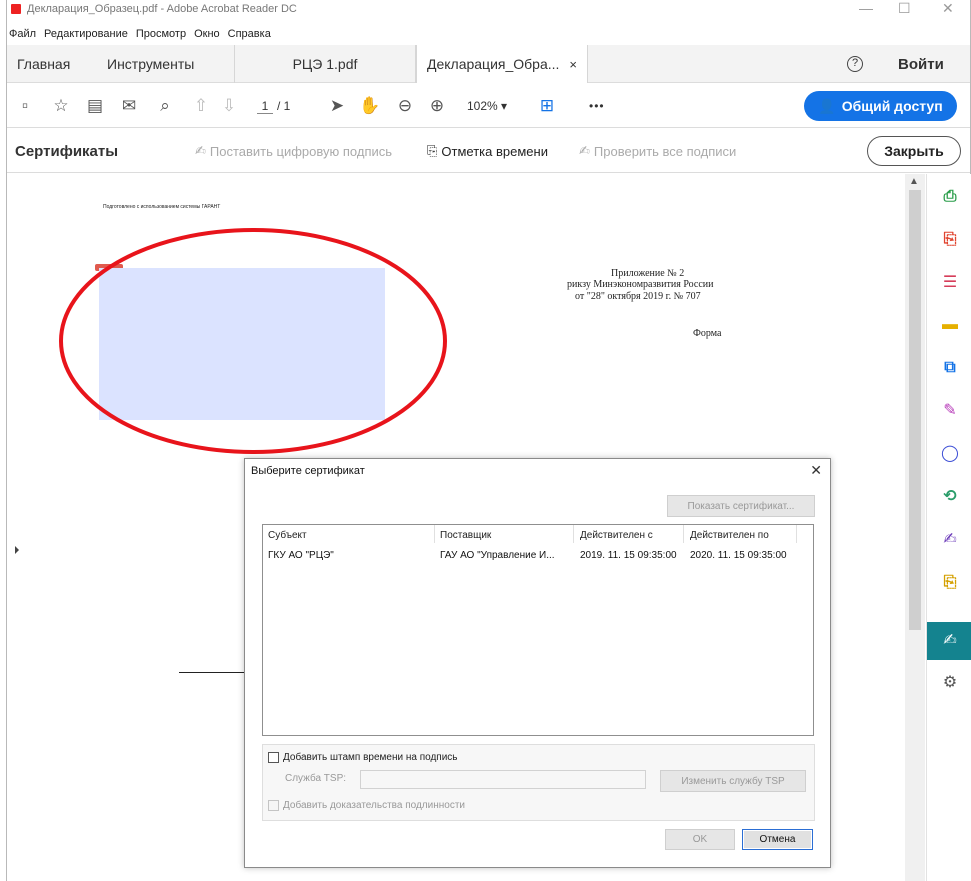 Image resolution: width=971 pixels, height=881 pixels. What do you see at coordinates (273, 805) in the screenshot?
I see `add-auth-evidence-checkbox` at bounding box center [273, 805].